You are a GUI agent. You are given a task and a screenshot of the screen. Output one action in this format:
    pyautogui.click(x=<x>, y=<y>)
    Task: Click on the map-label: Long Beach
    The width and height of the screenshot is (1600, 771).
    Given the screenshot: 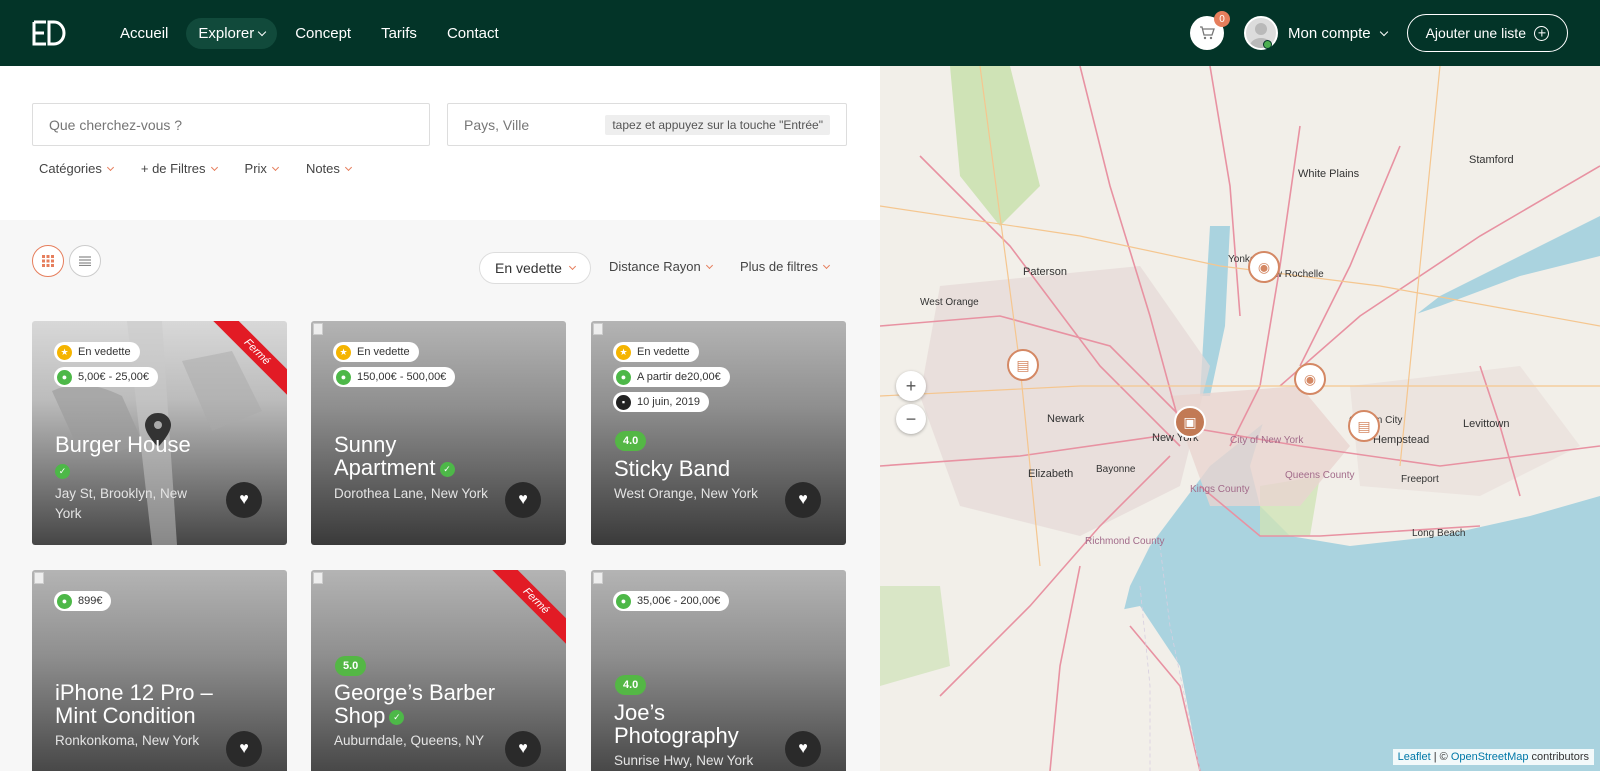 What is the action you would take?
    pyautogui.click(x=1439, y=533)
    